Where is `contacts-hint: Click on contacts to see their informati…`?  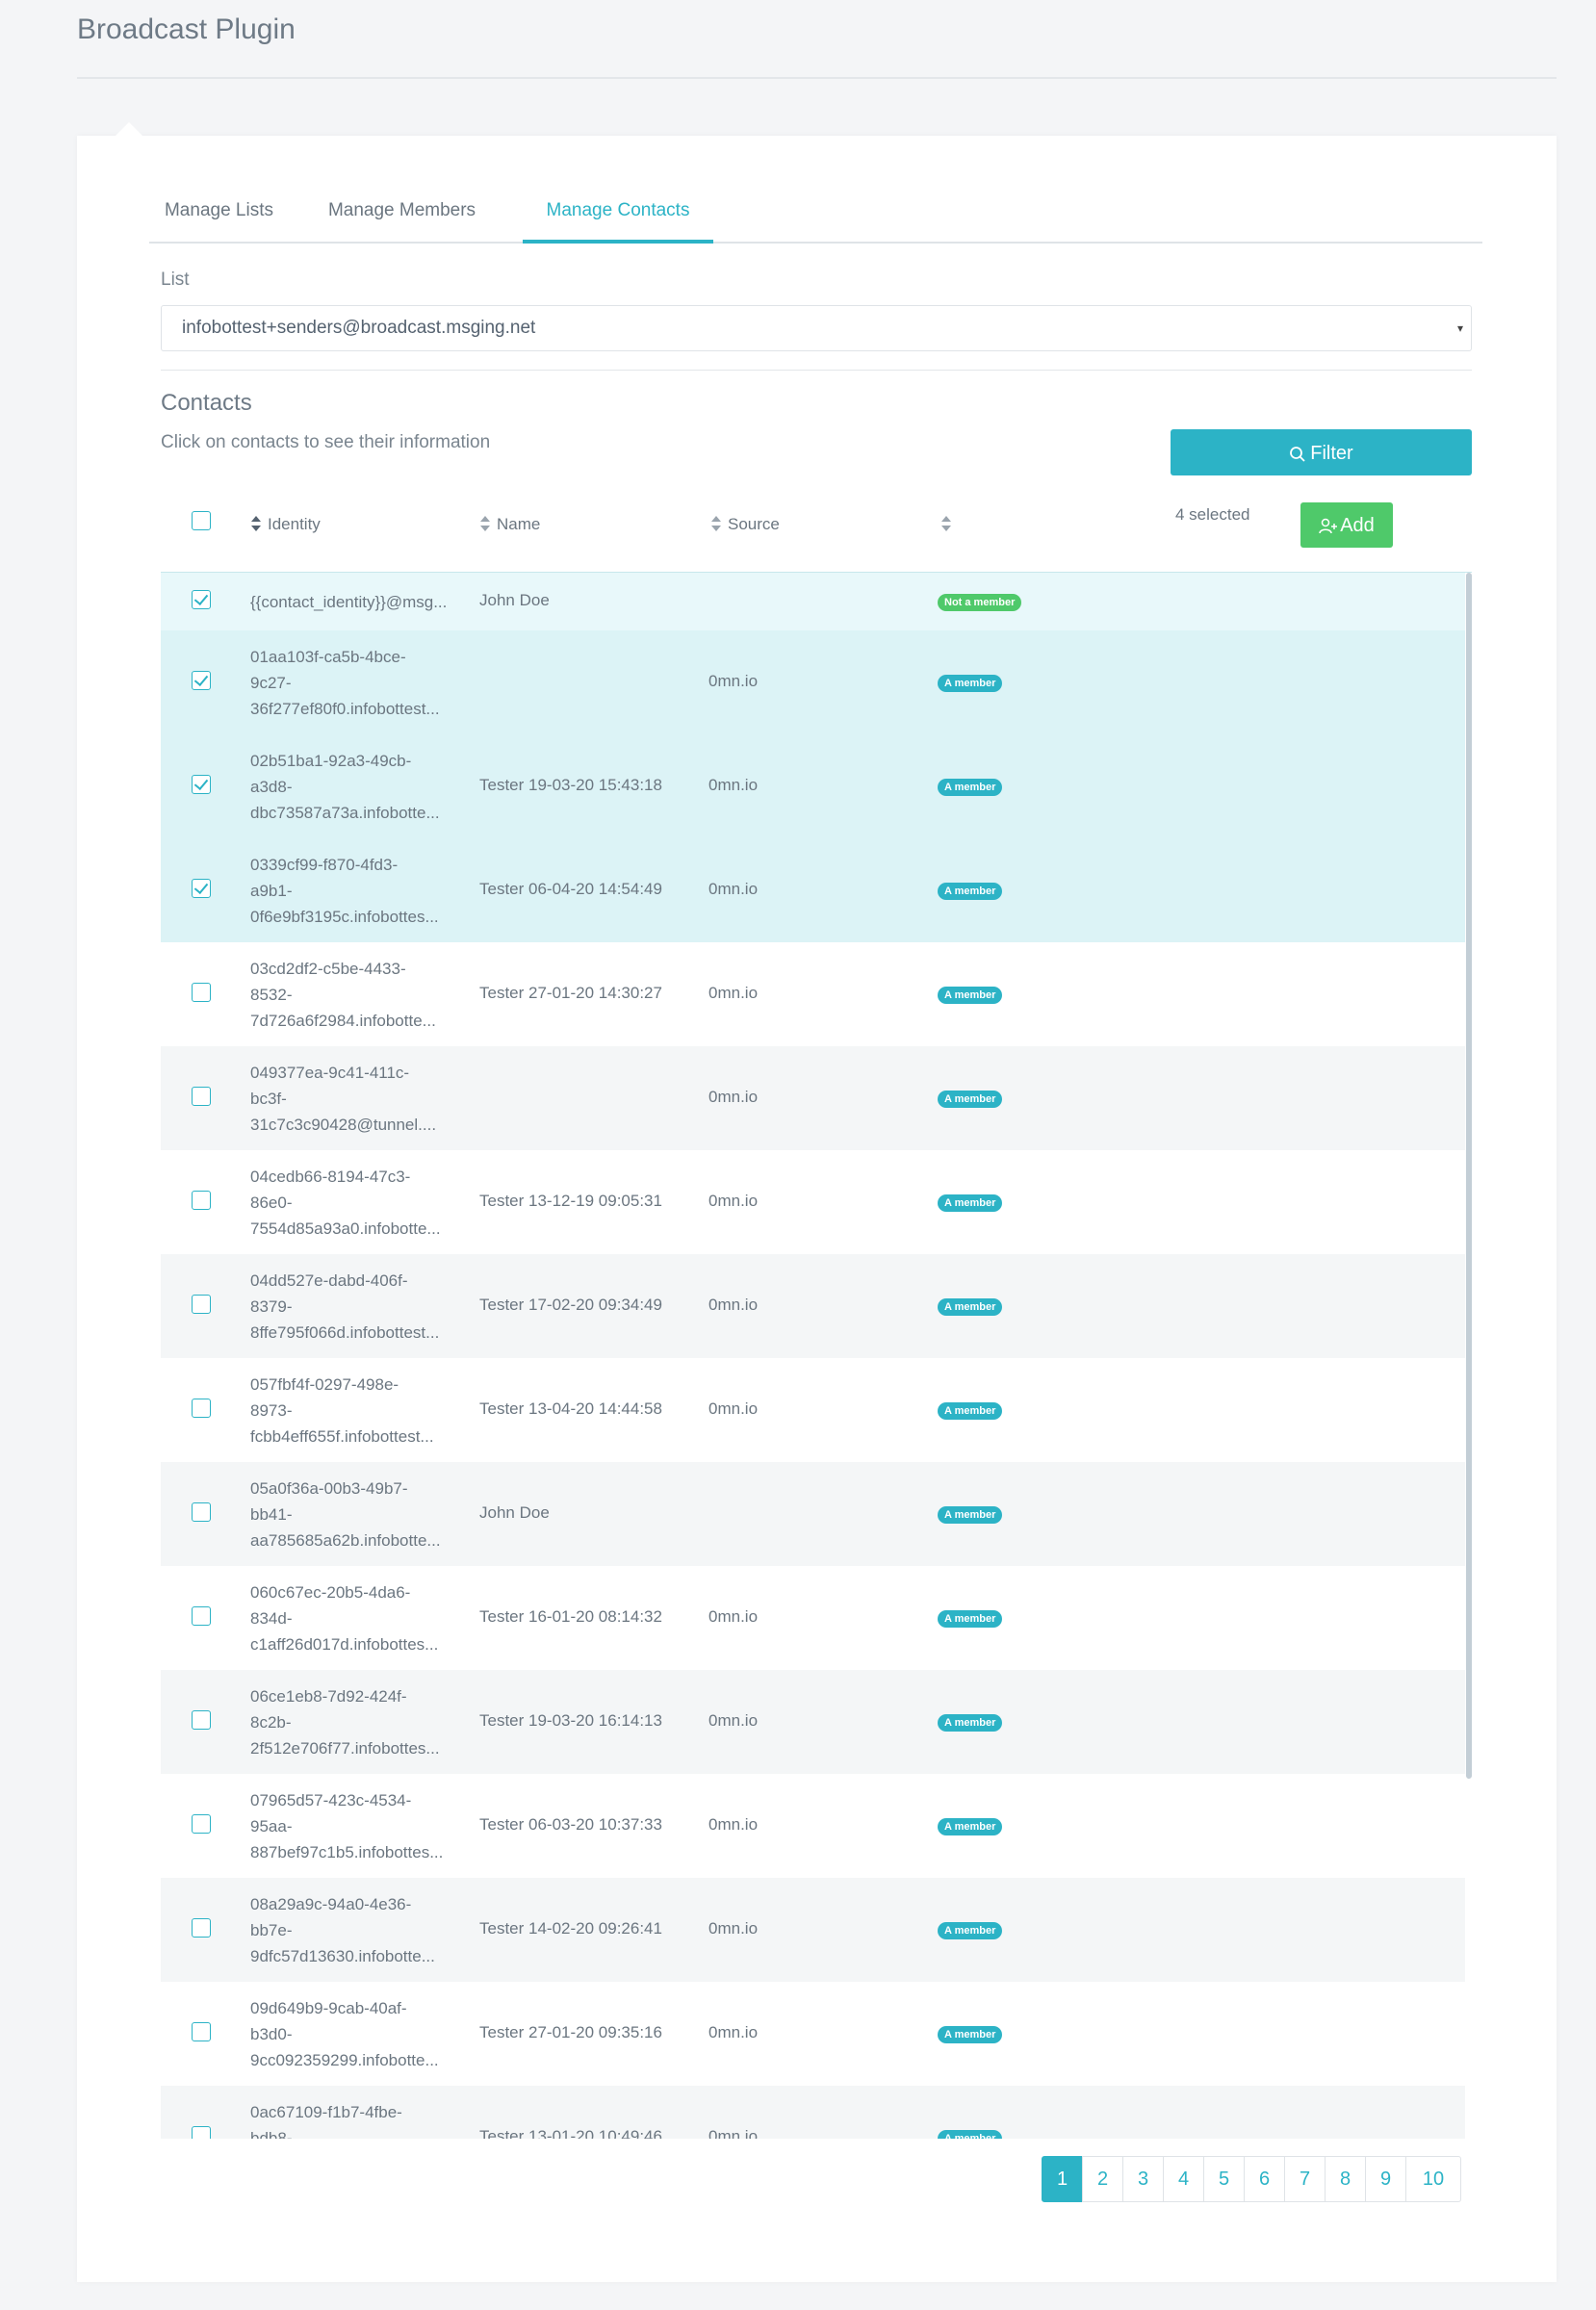 contacts-hint: Click on contacts to see their informati… is located at coordinates (326, 442).